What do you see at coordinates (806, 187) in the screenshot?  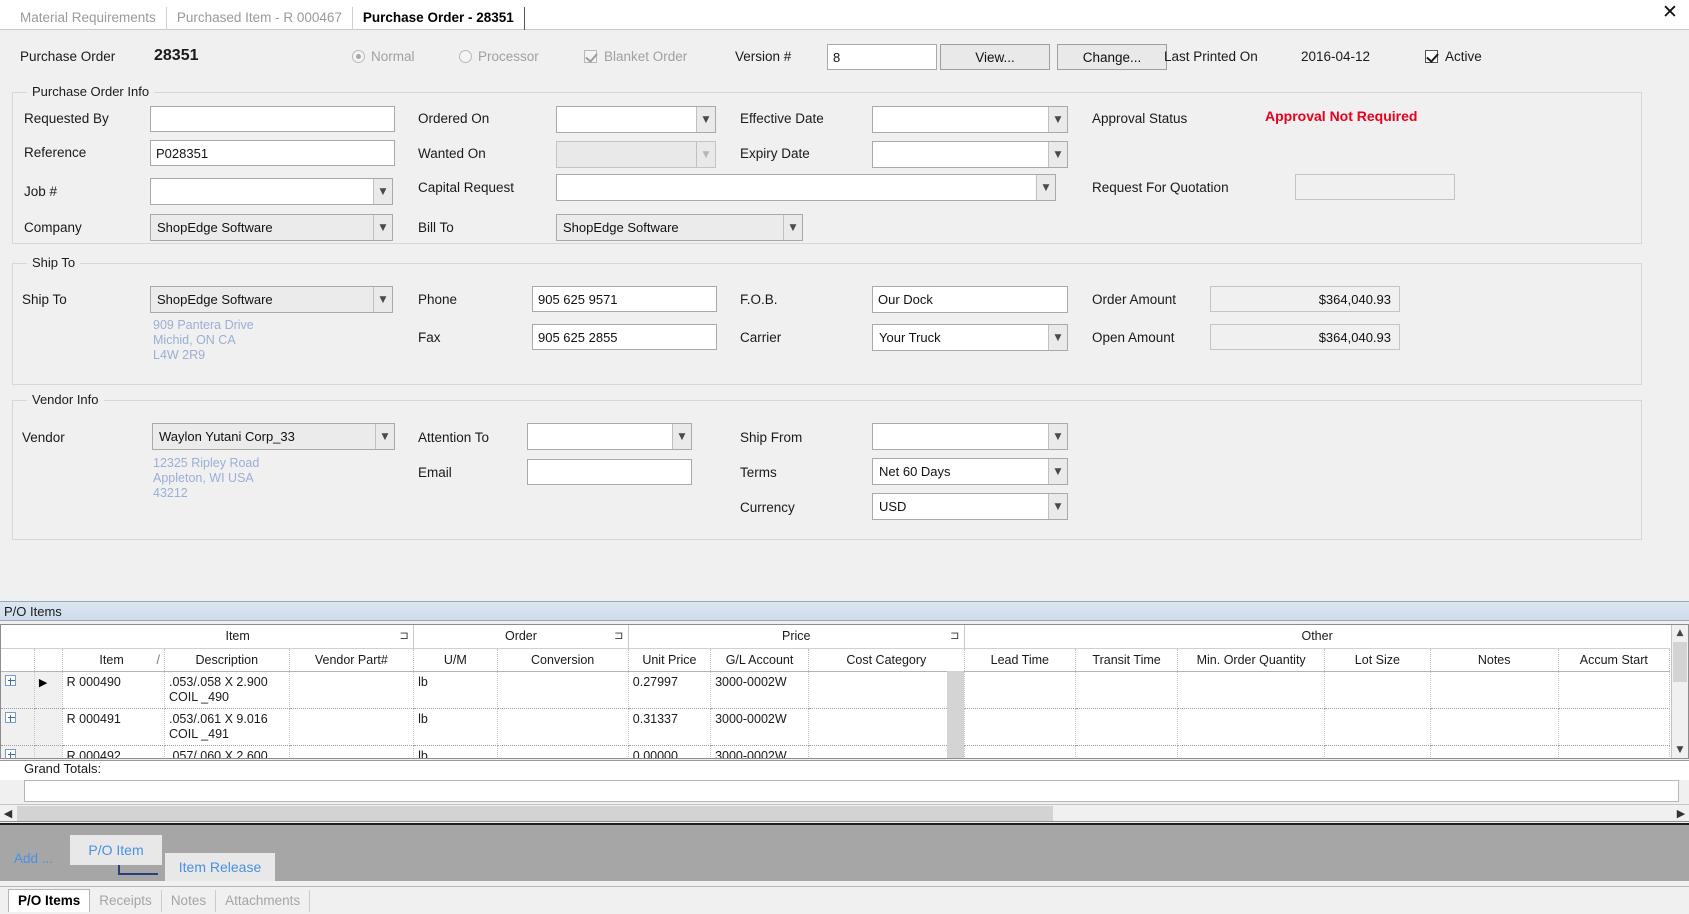 I see `capital-request-select: ▼` at bounding box center [806, 187].